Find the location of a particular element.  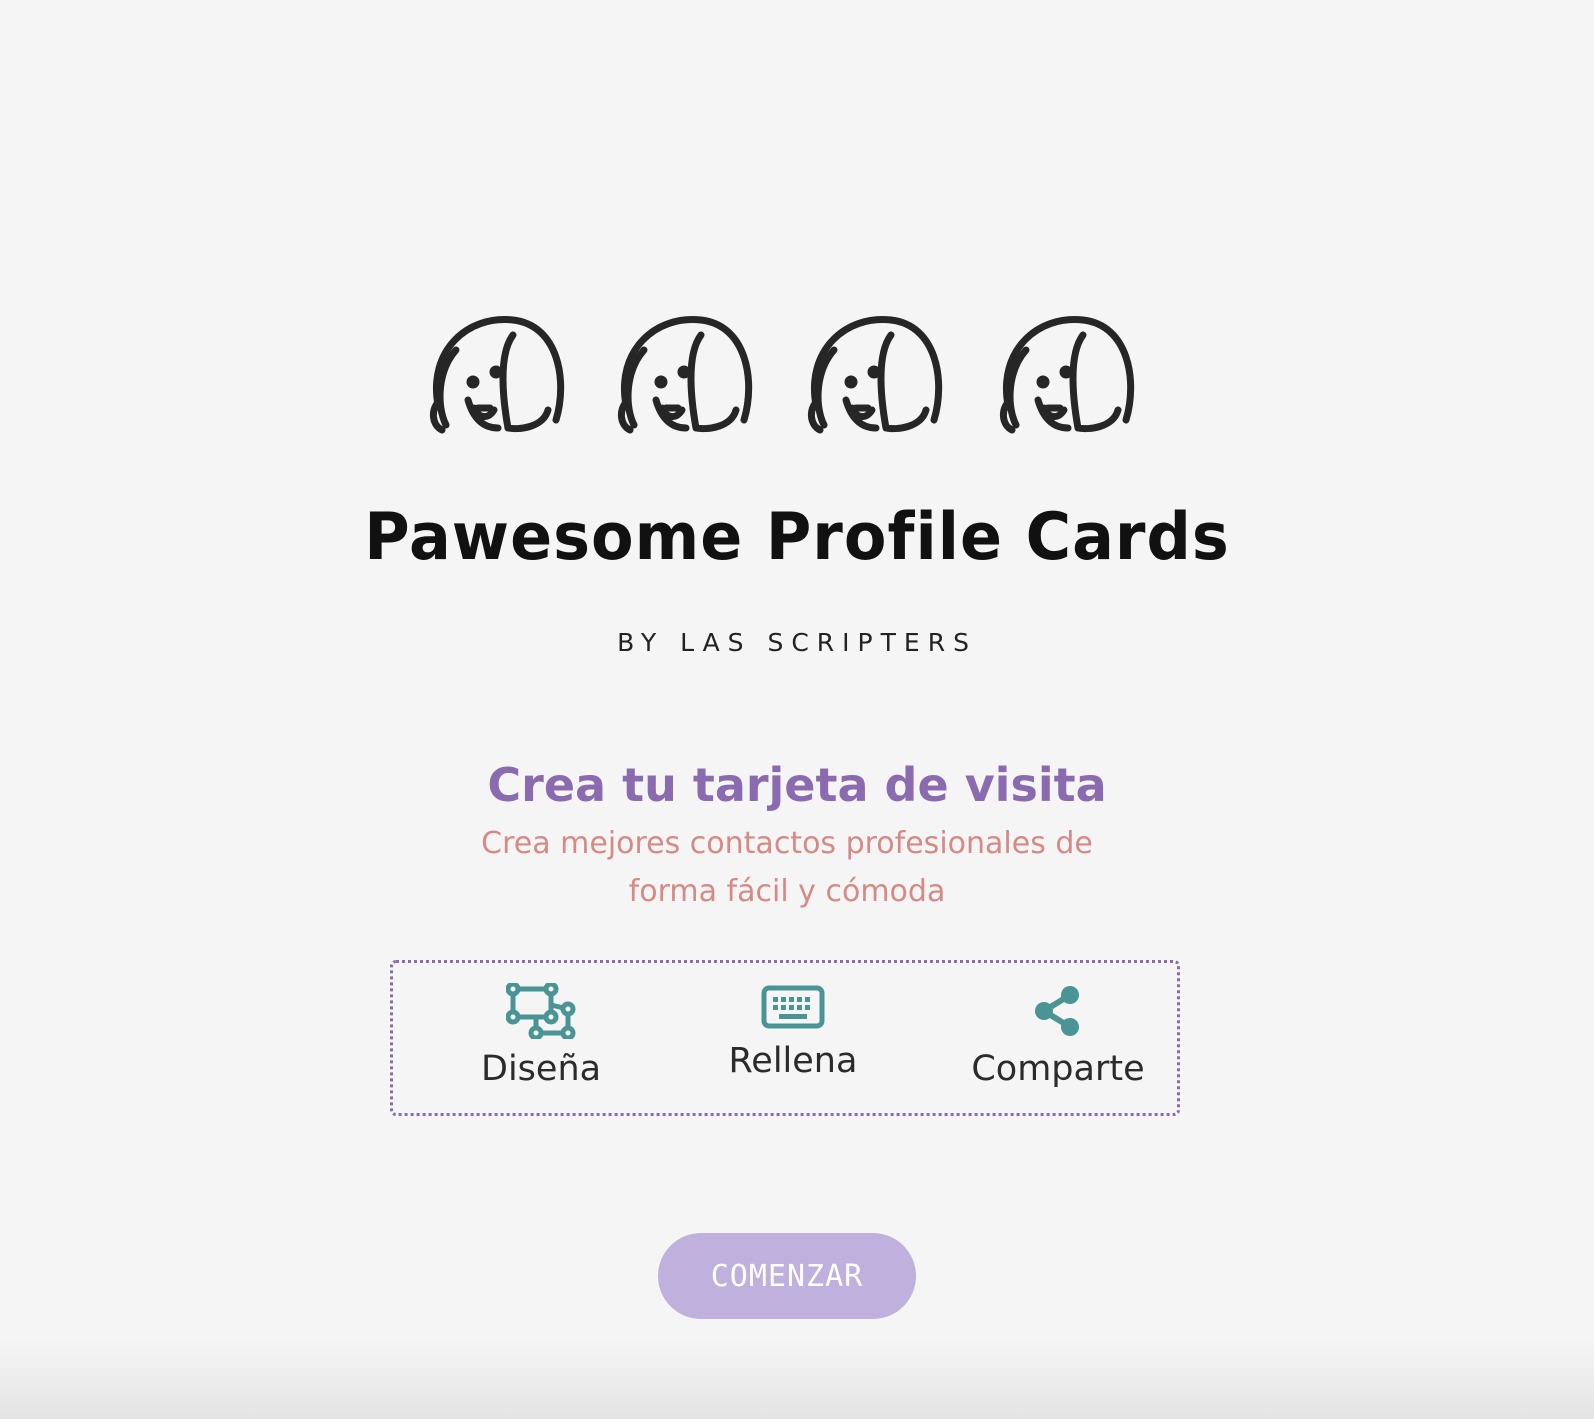

steps-panel: Diseña Rellena Comparte is located at coordinates (785, 1038).